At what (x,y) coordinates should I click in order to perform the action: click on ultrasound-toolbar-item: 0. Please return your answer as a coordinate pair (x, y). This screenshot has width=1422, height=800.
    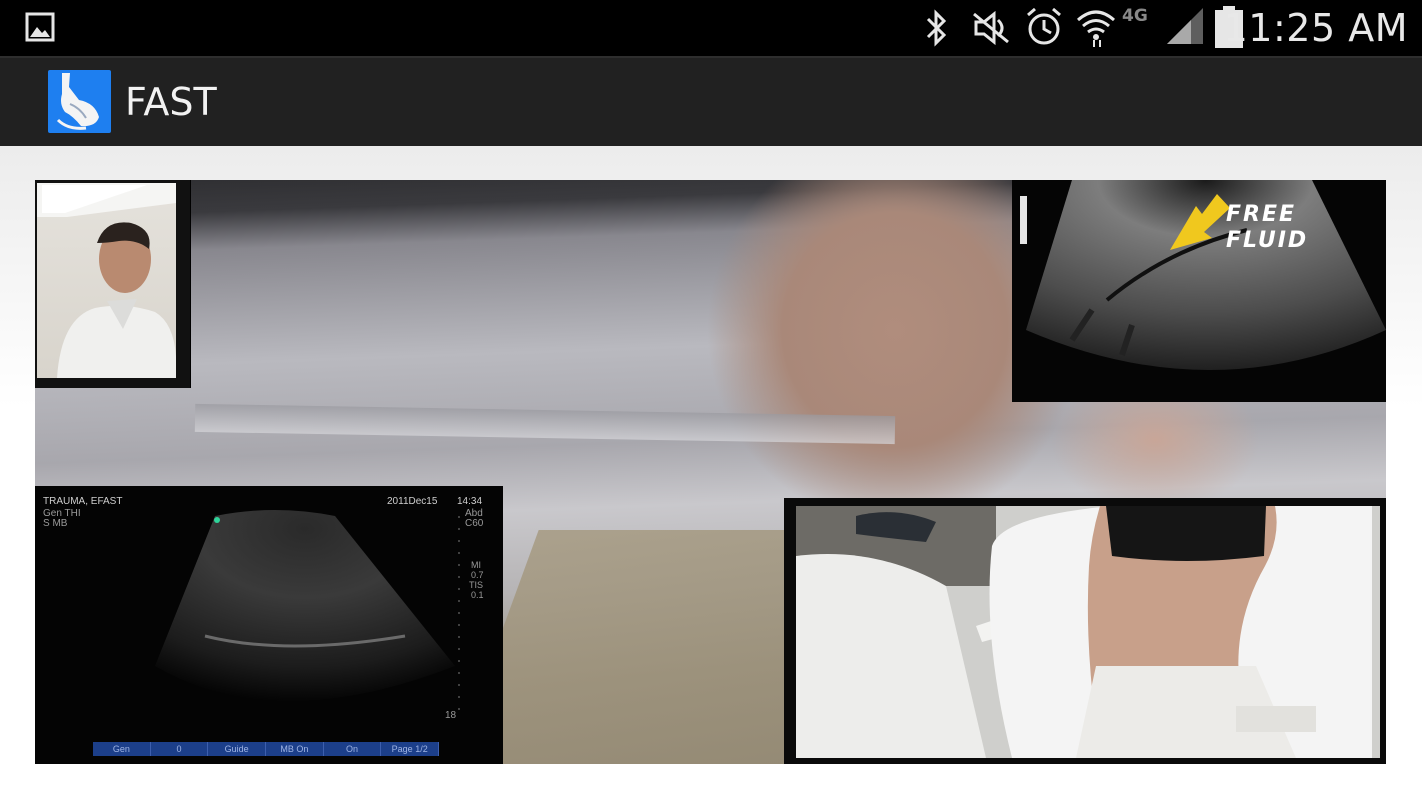
    Looking at the image, I should click on (180, 749).